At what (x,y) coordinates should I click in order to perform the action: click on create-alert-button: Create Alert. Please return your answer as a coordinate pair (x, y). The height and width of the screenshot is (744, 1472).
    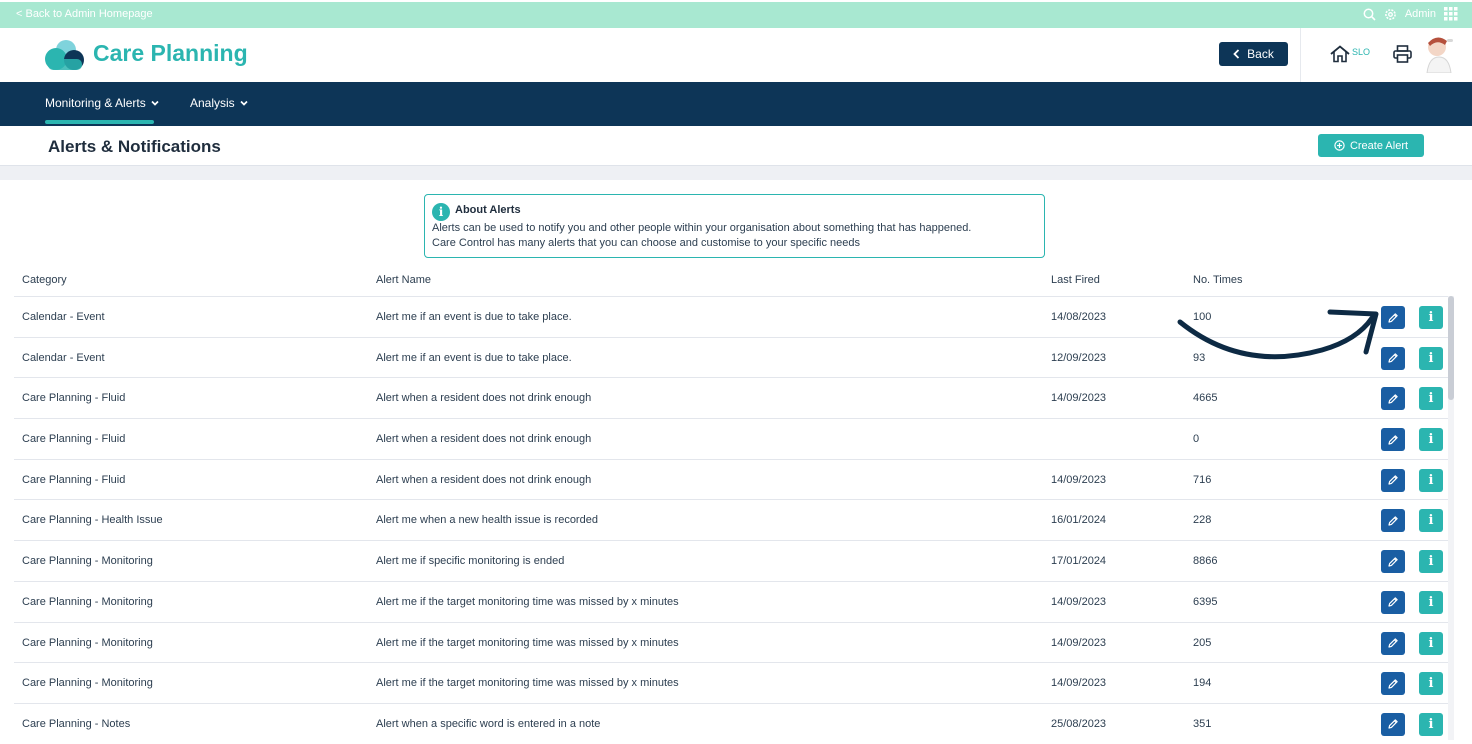
    Looking at the image, I should click on (1371, 145).